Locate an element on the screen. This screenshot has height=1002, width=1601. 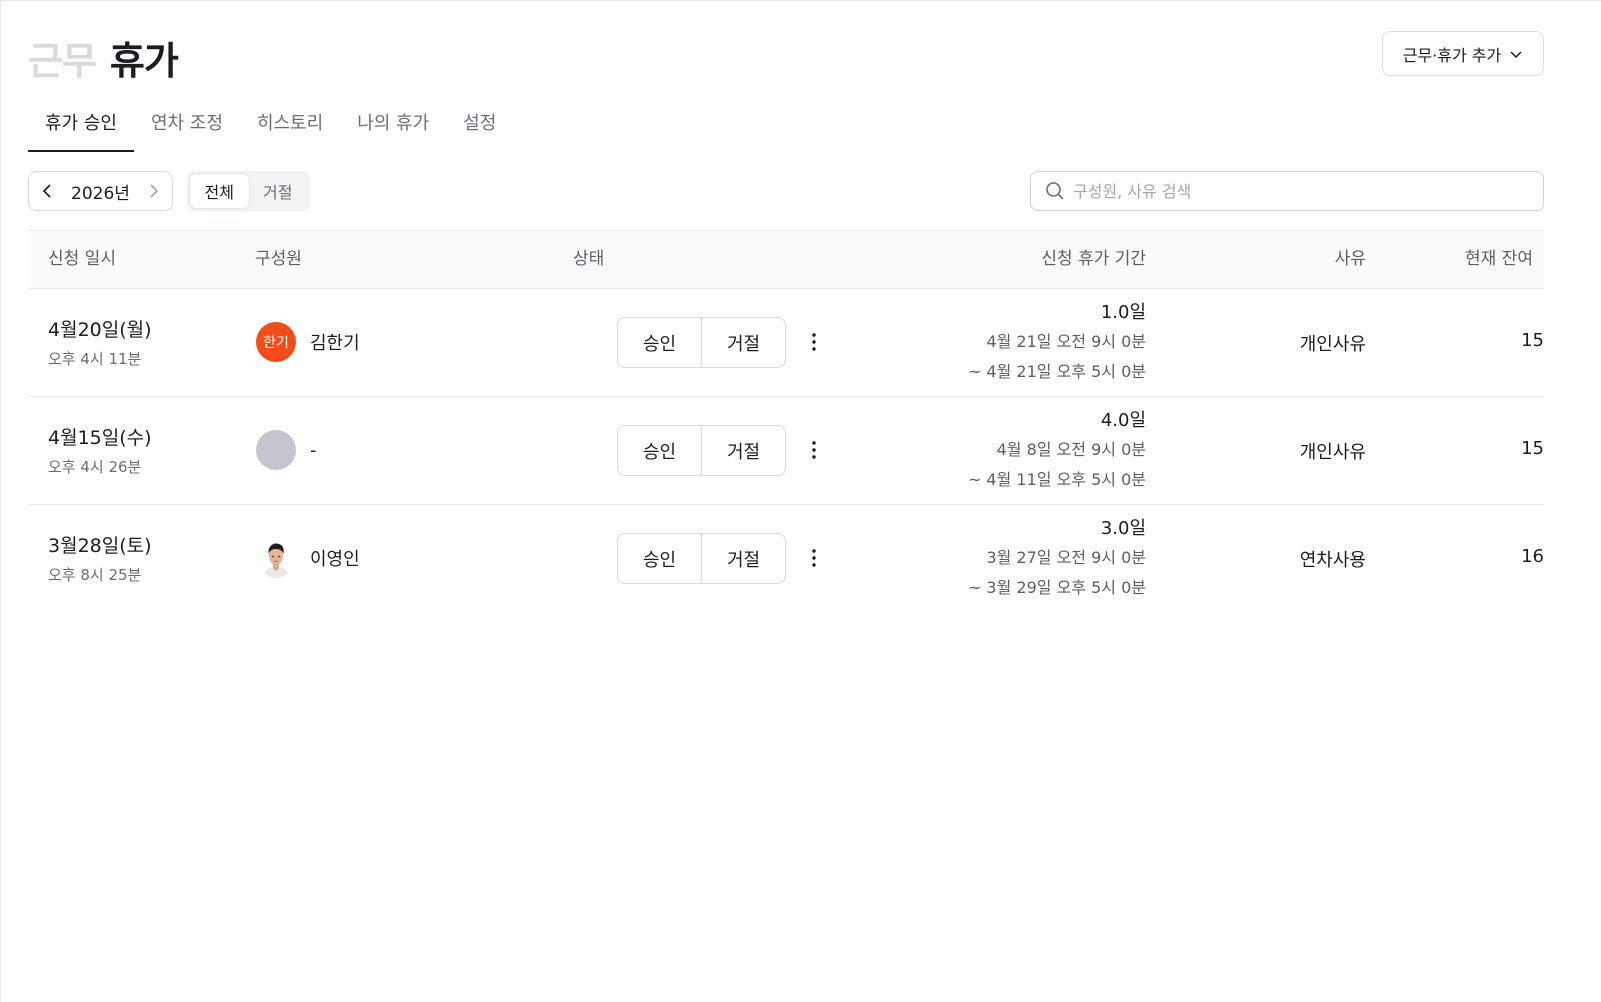
leave-end: ~ 4월 11일 오후 5시 0분 is located at coordinates (1056, 479).